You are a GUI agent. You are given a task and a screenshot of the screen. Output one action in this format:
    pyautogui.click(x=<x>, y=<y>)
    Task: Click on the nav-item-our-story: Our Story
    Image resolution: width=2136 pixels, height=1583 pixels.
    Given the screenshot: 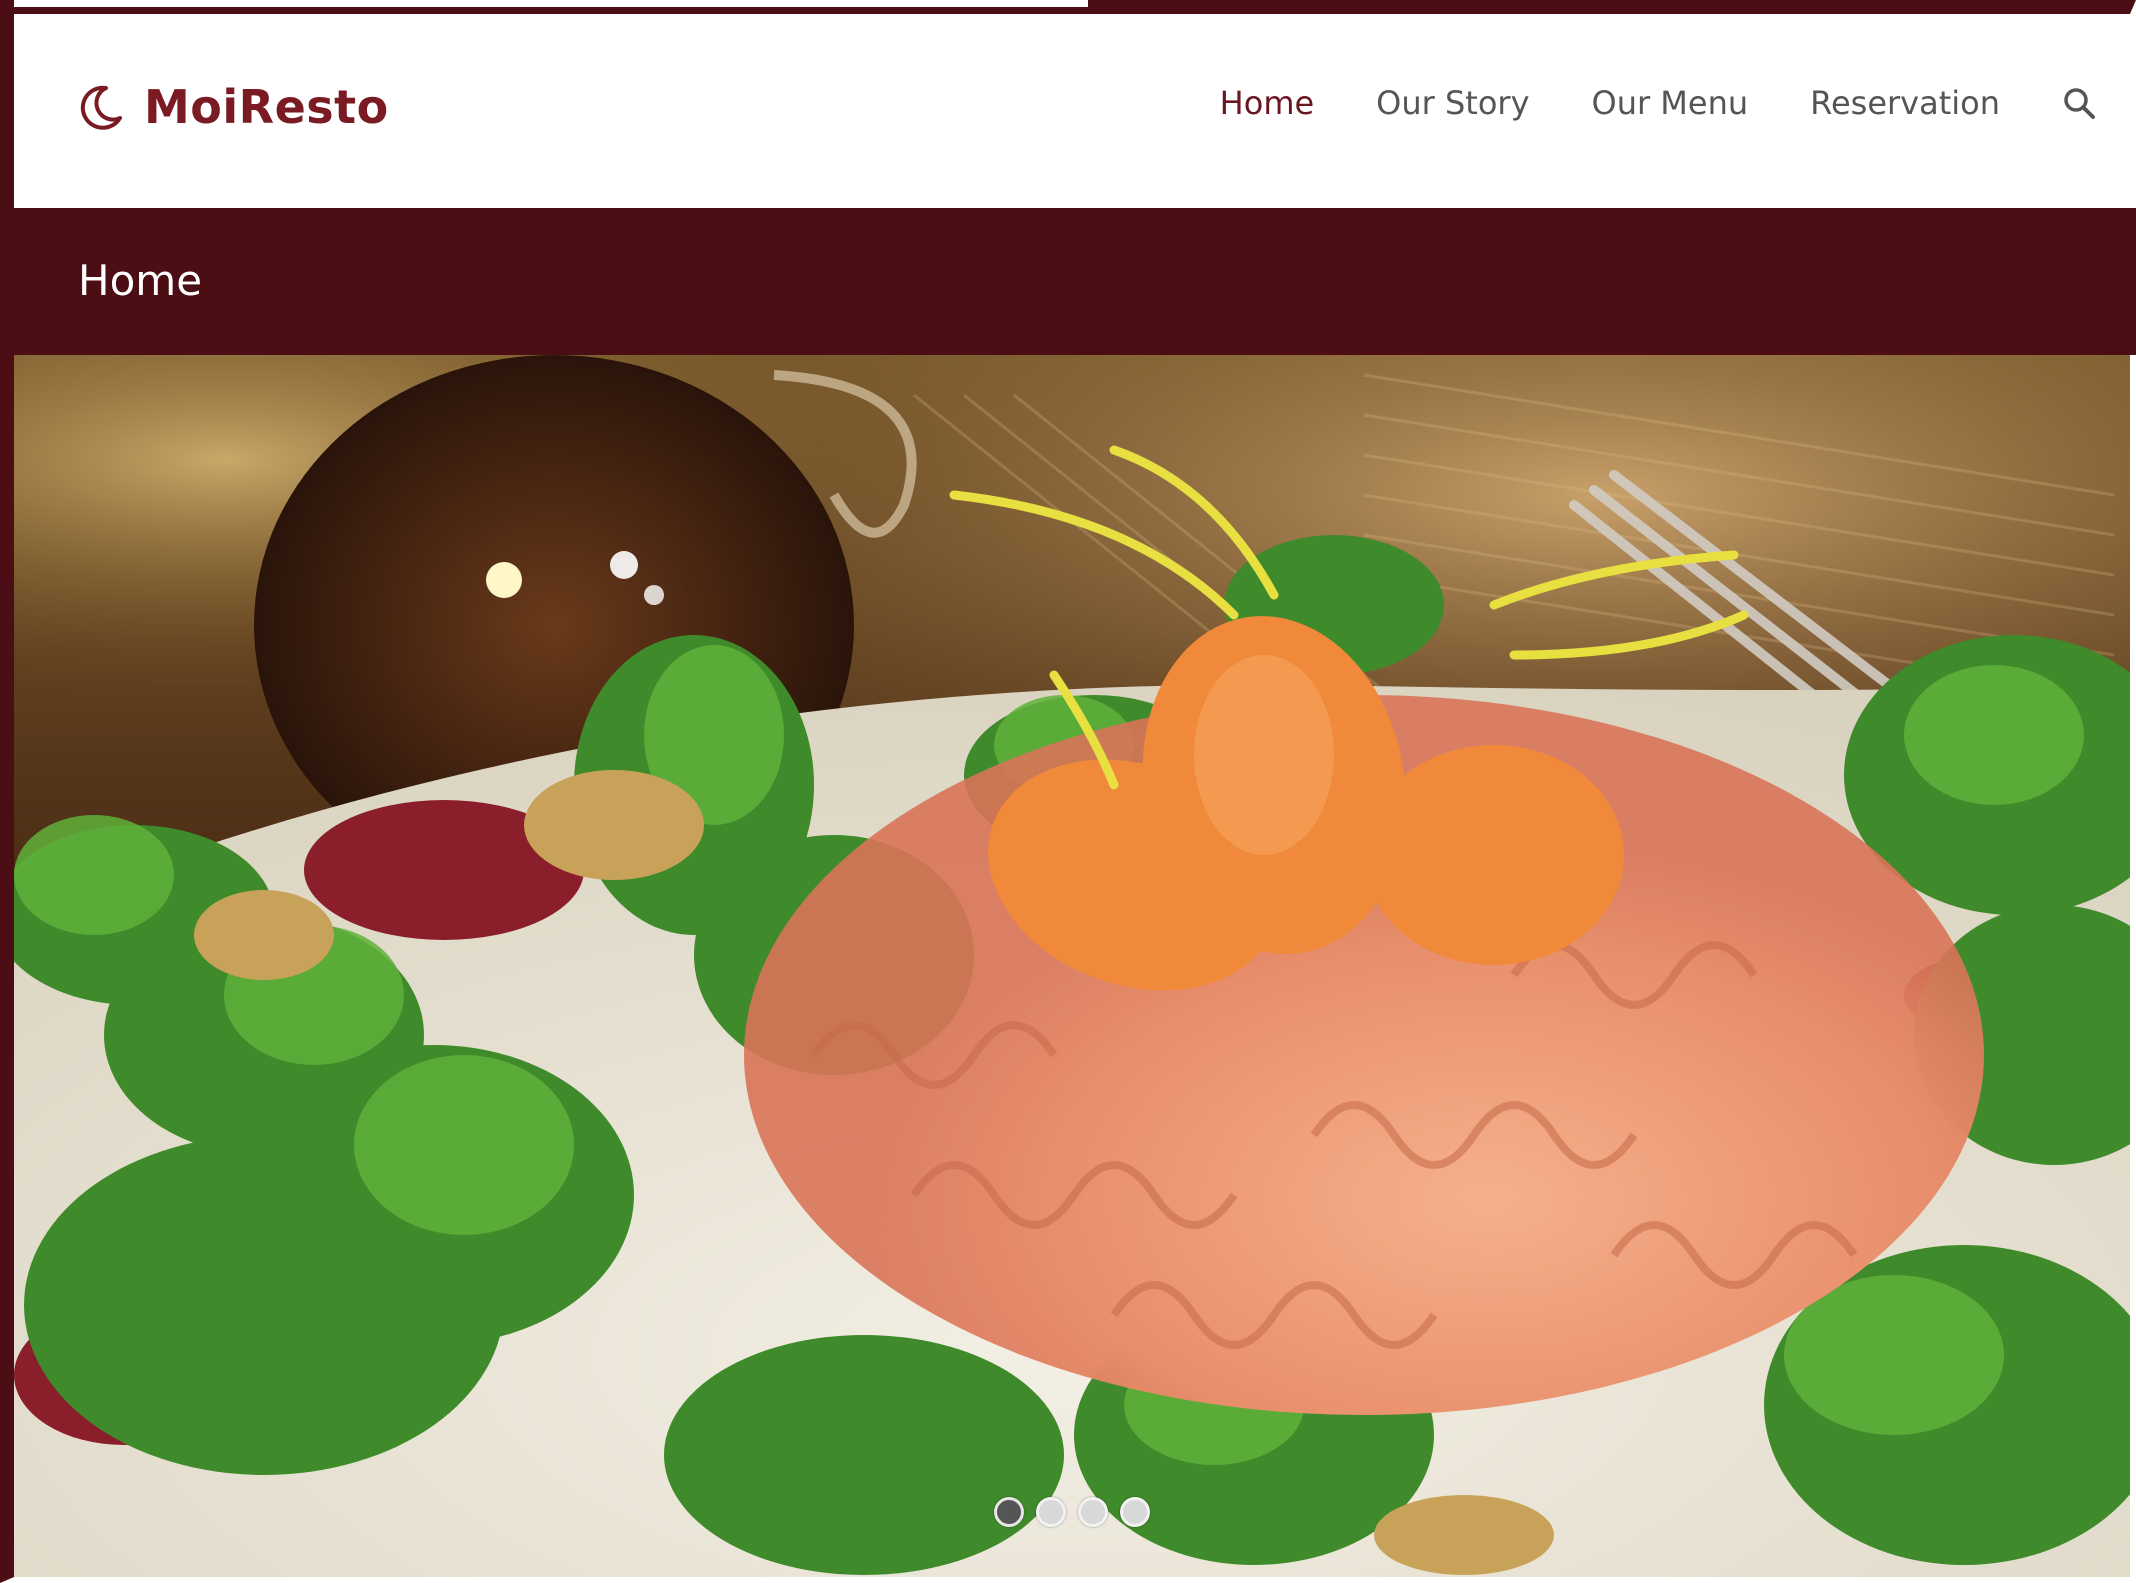 What is the action you would take?
    pyautogui.click(x=1452, y=103)
    